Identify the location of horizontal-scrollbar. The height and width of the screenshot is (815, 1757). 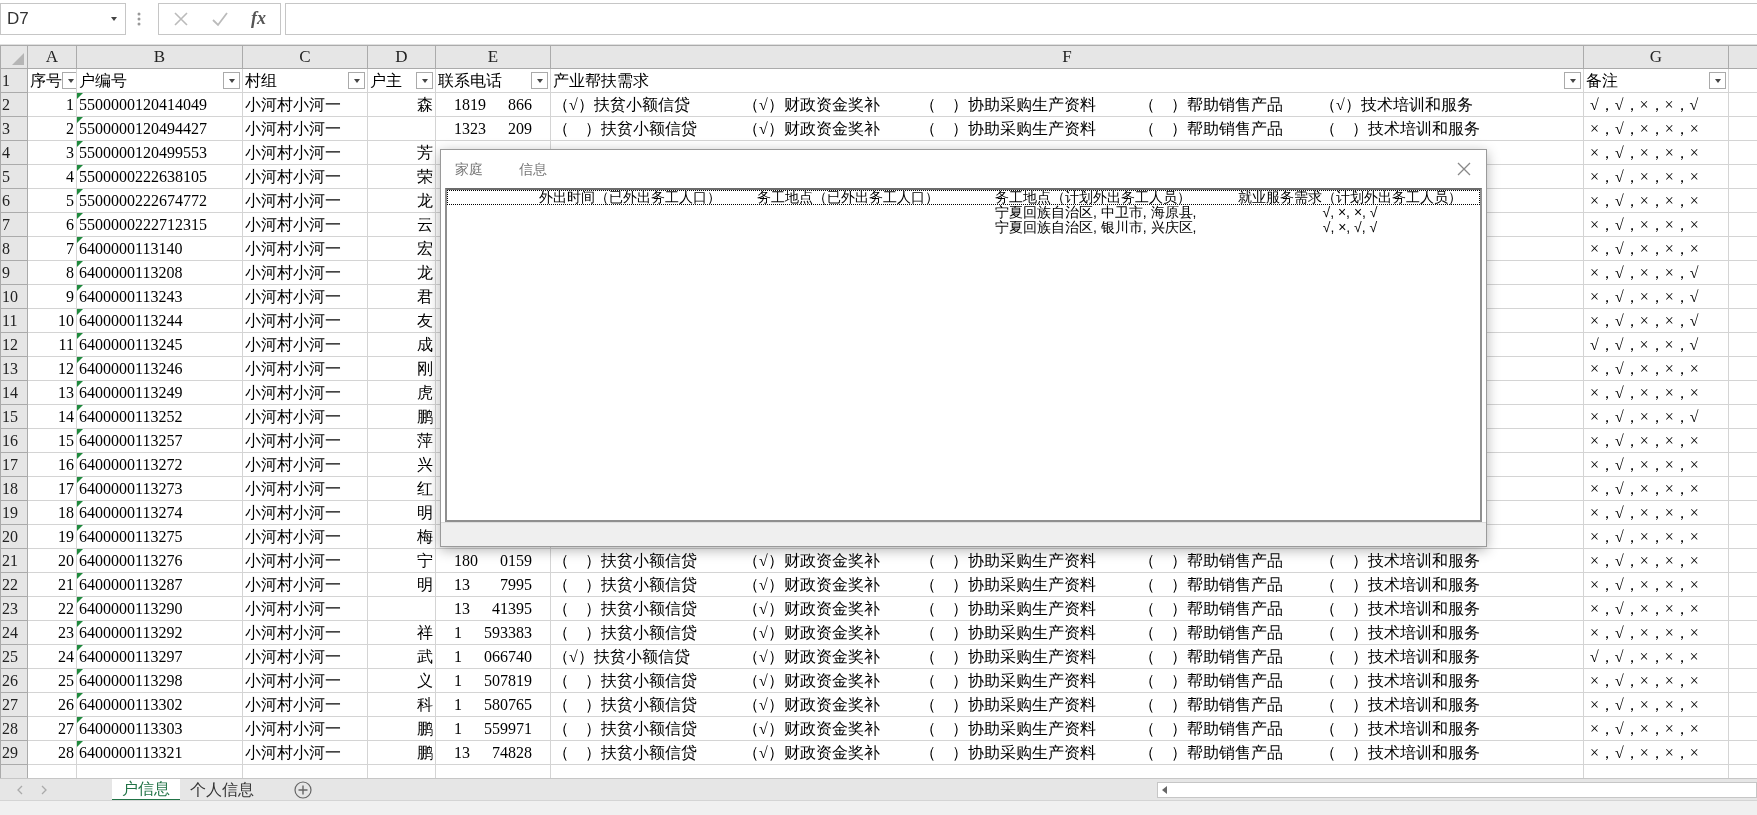
(1457, 789).